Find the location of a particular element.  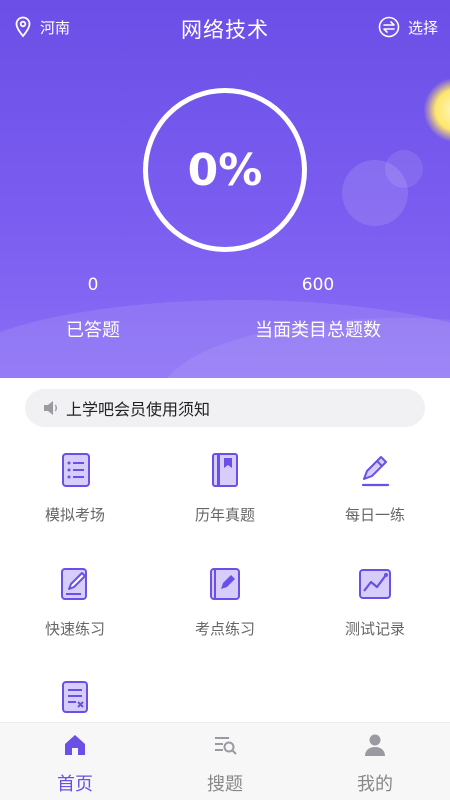

top-bar: 河南 网络技术 选择 is located at coordinates (225, 29).